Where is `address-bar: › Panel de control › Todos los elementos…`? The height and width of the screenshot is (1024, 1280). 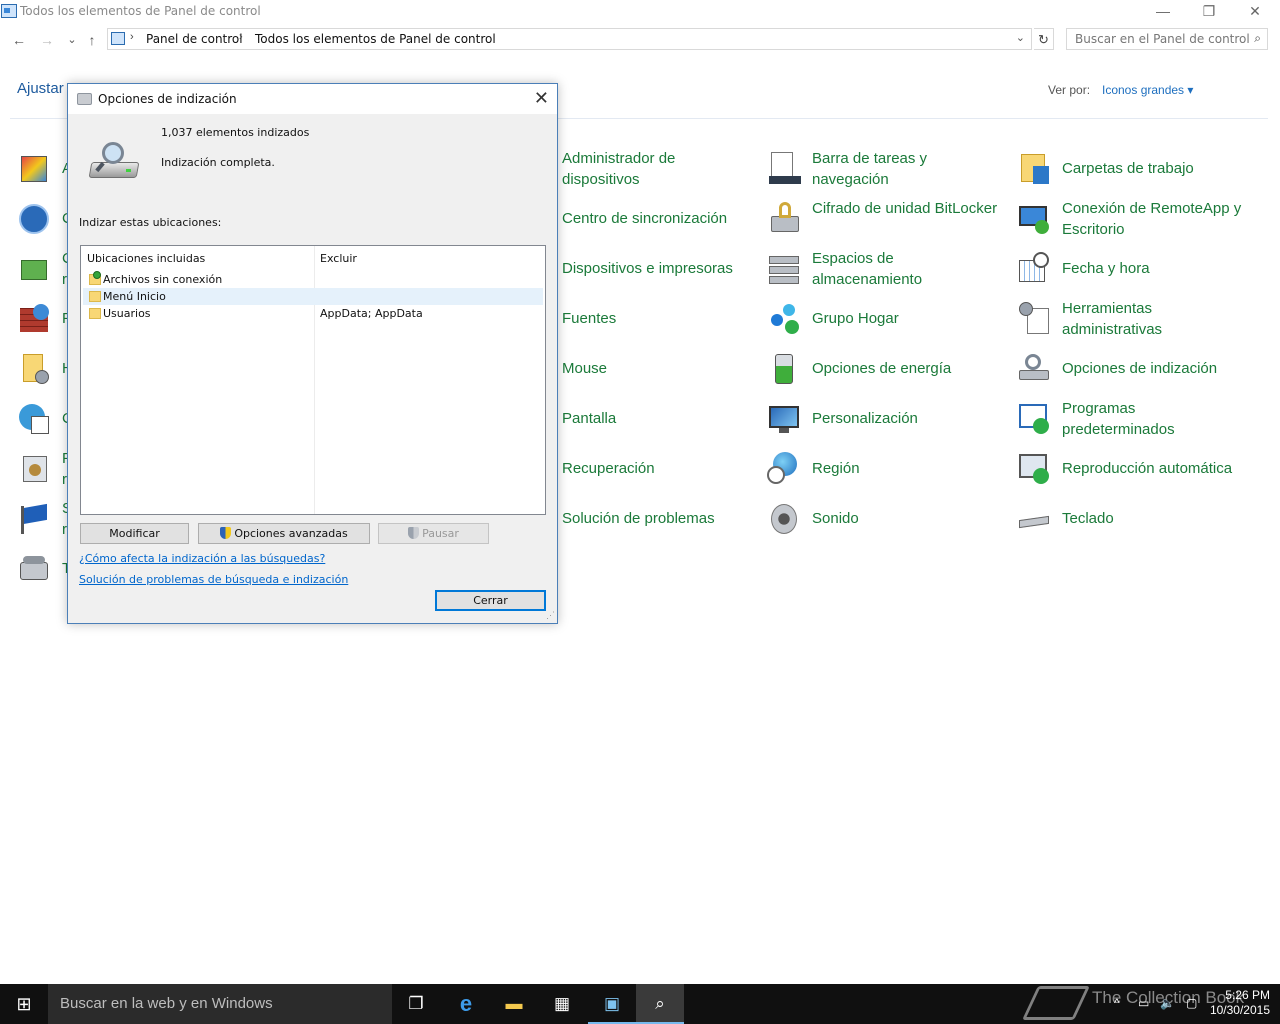 address-bar: › Panel de control › Todos los elementos… is located at coordinates (569, 39).